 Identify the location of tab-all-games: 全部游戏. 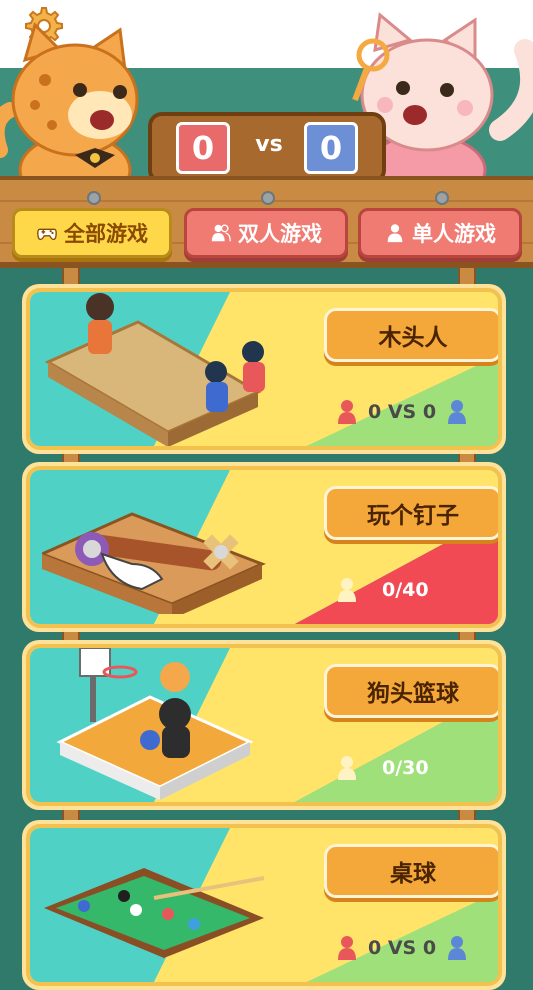
(92, 224).